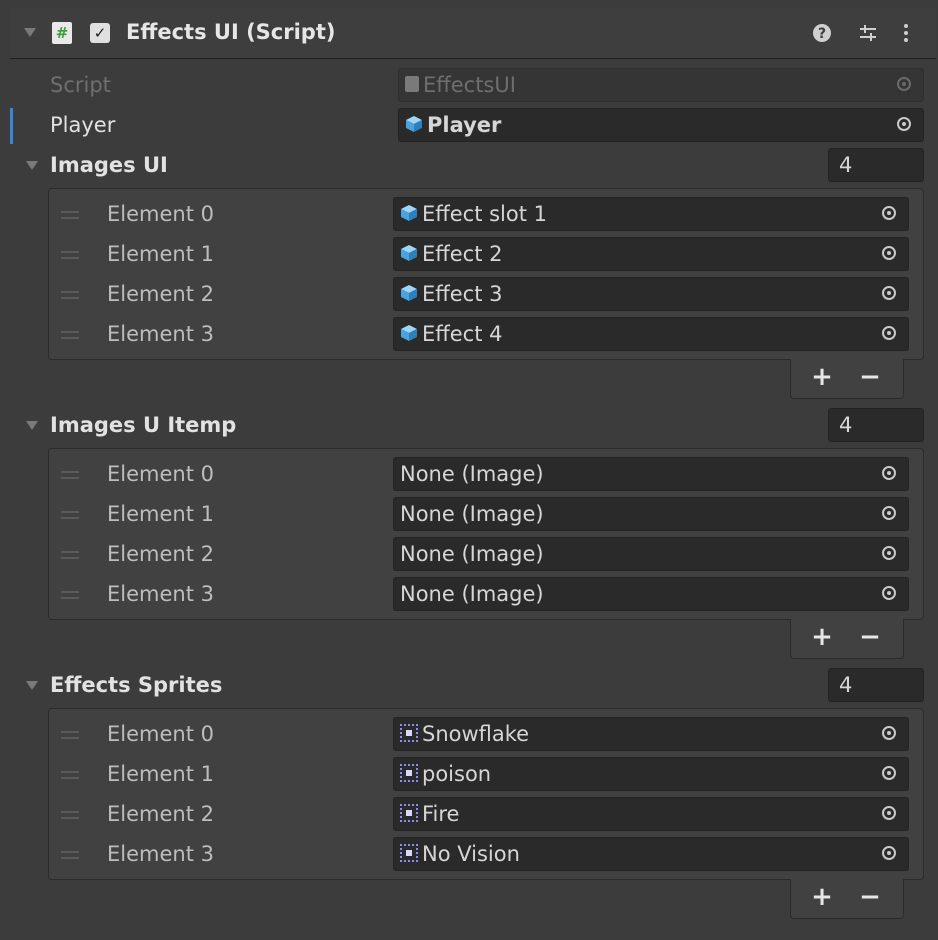 This screenshot has width=938, height=940. Describe the element at coordinates (473, 685) in the screenshot. I see `effects-sprites-header: Effects Sprites 4` at that location.